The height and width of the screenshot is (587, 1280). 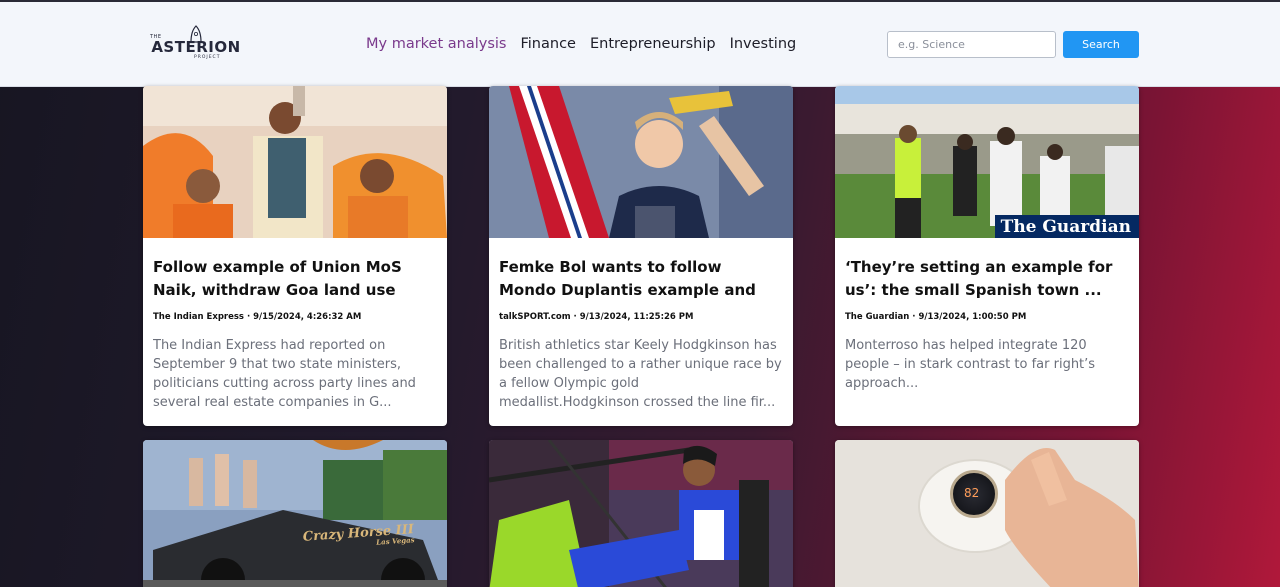 I want to click on football-photo: The Guardian, so click(x=987, y=162).